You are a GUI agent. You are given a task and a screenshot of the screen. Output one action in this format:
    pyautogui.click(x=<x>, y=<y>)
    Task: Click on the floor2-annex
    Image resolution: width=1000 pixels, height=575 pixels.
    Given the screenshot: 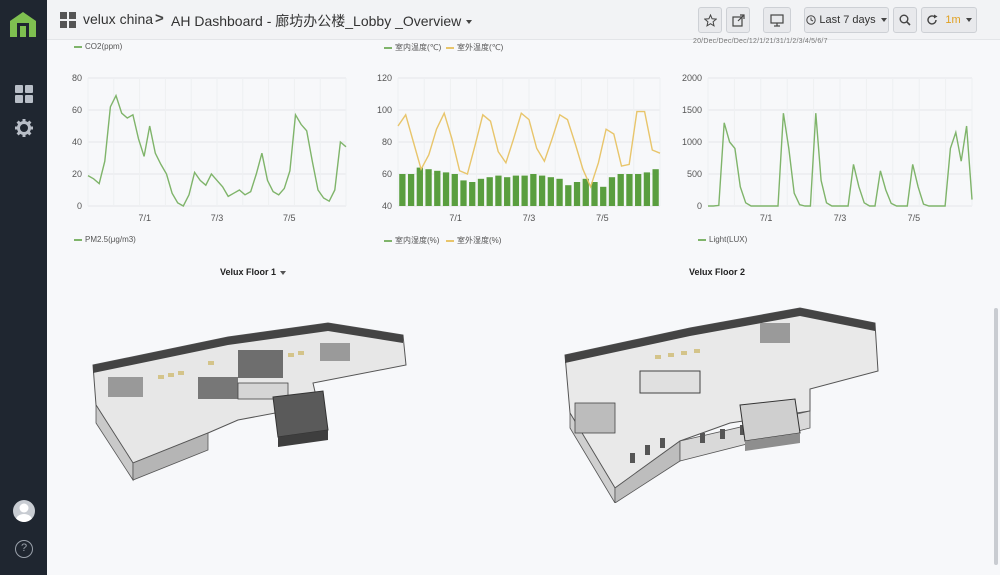 What is the action you would take?
    pyautogui.click(x=770, y=424)
    